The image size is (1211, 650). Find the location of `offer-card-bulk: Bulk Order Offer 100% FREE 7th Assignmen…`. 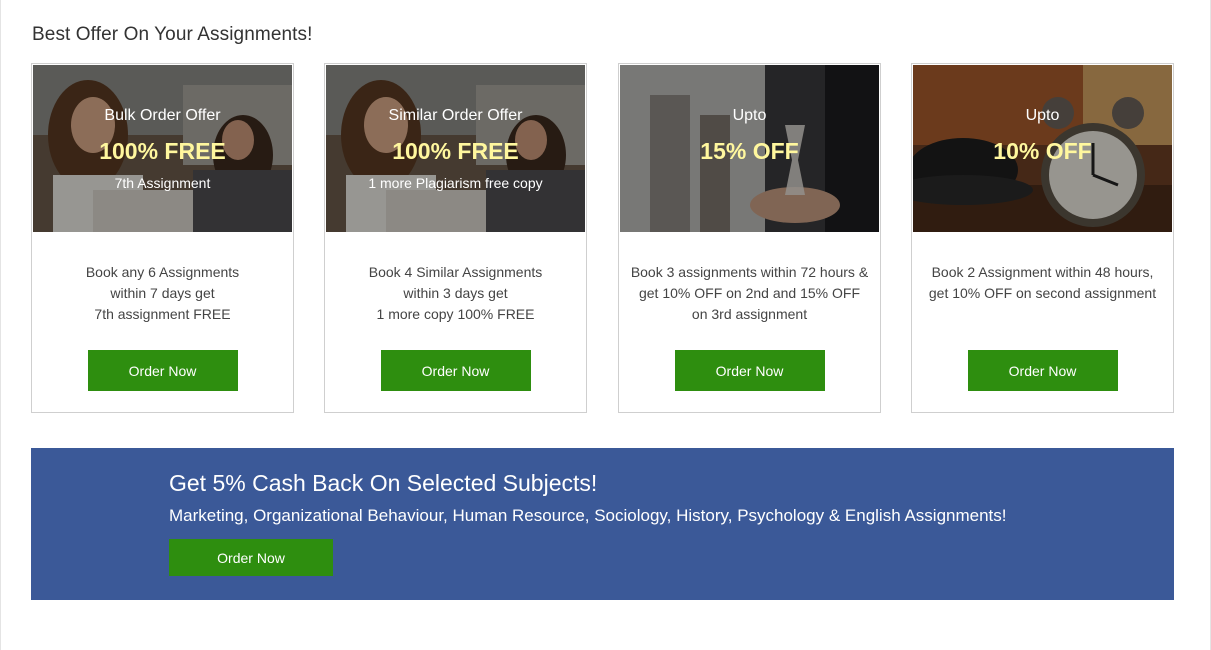

offer-card-bulk: Bulk Order Offer 100% FREE 7th Assignmen… is located at coordinates (162, 238).